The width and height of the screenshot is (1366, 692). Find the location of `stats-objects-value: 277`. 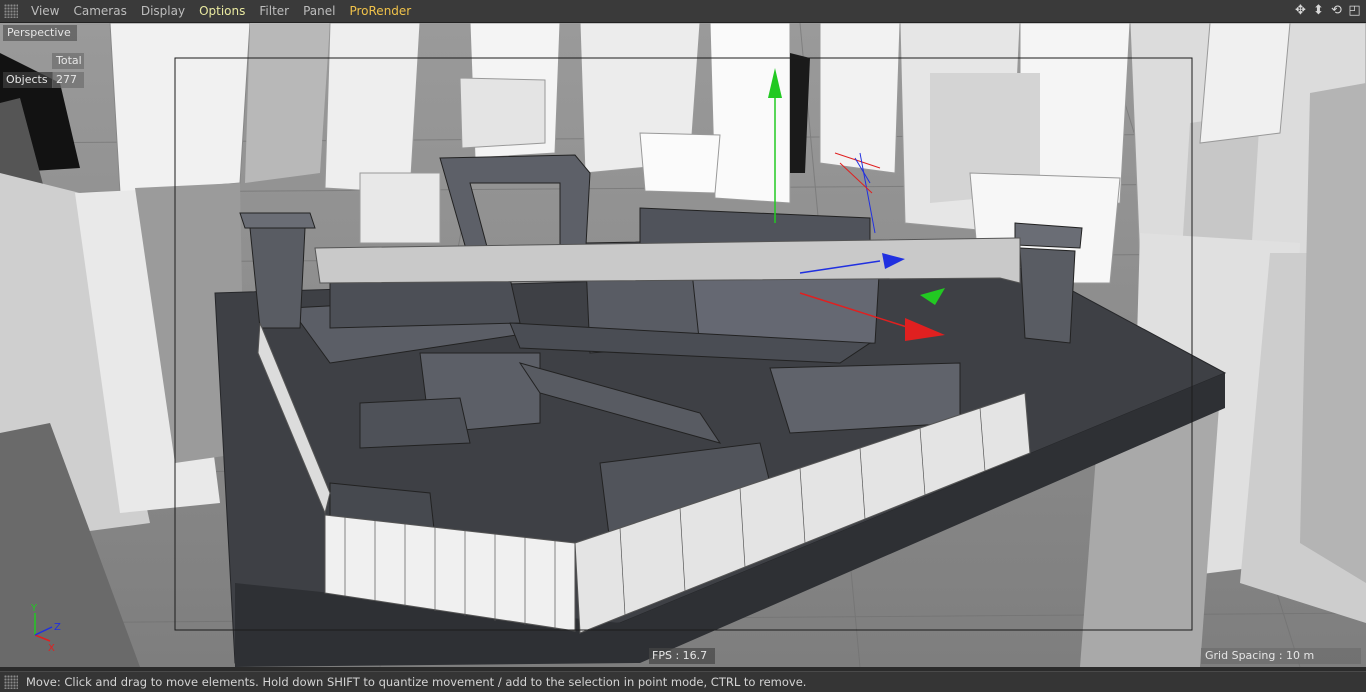

stats-objects-value: 277 is located at coordinates (68, 80).